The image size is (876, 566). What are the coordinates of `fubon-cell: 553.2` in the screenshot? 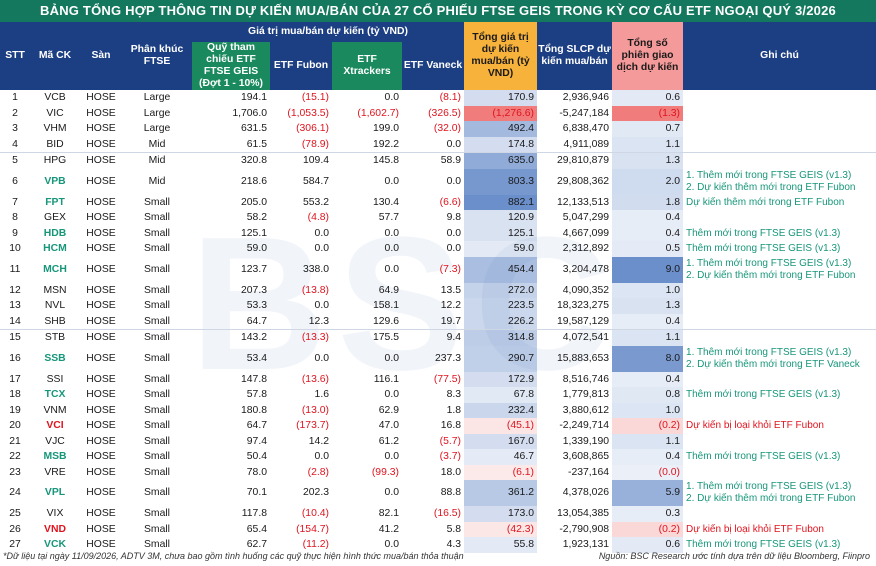 It's located at (315, 202).